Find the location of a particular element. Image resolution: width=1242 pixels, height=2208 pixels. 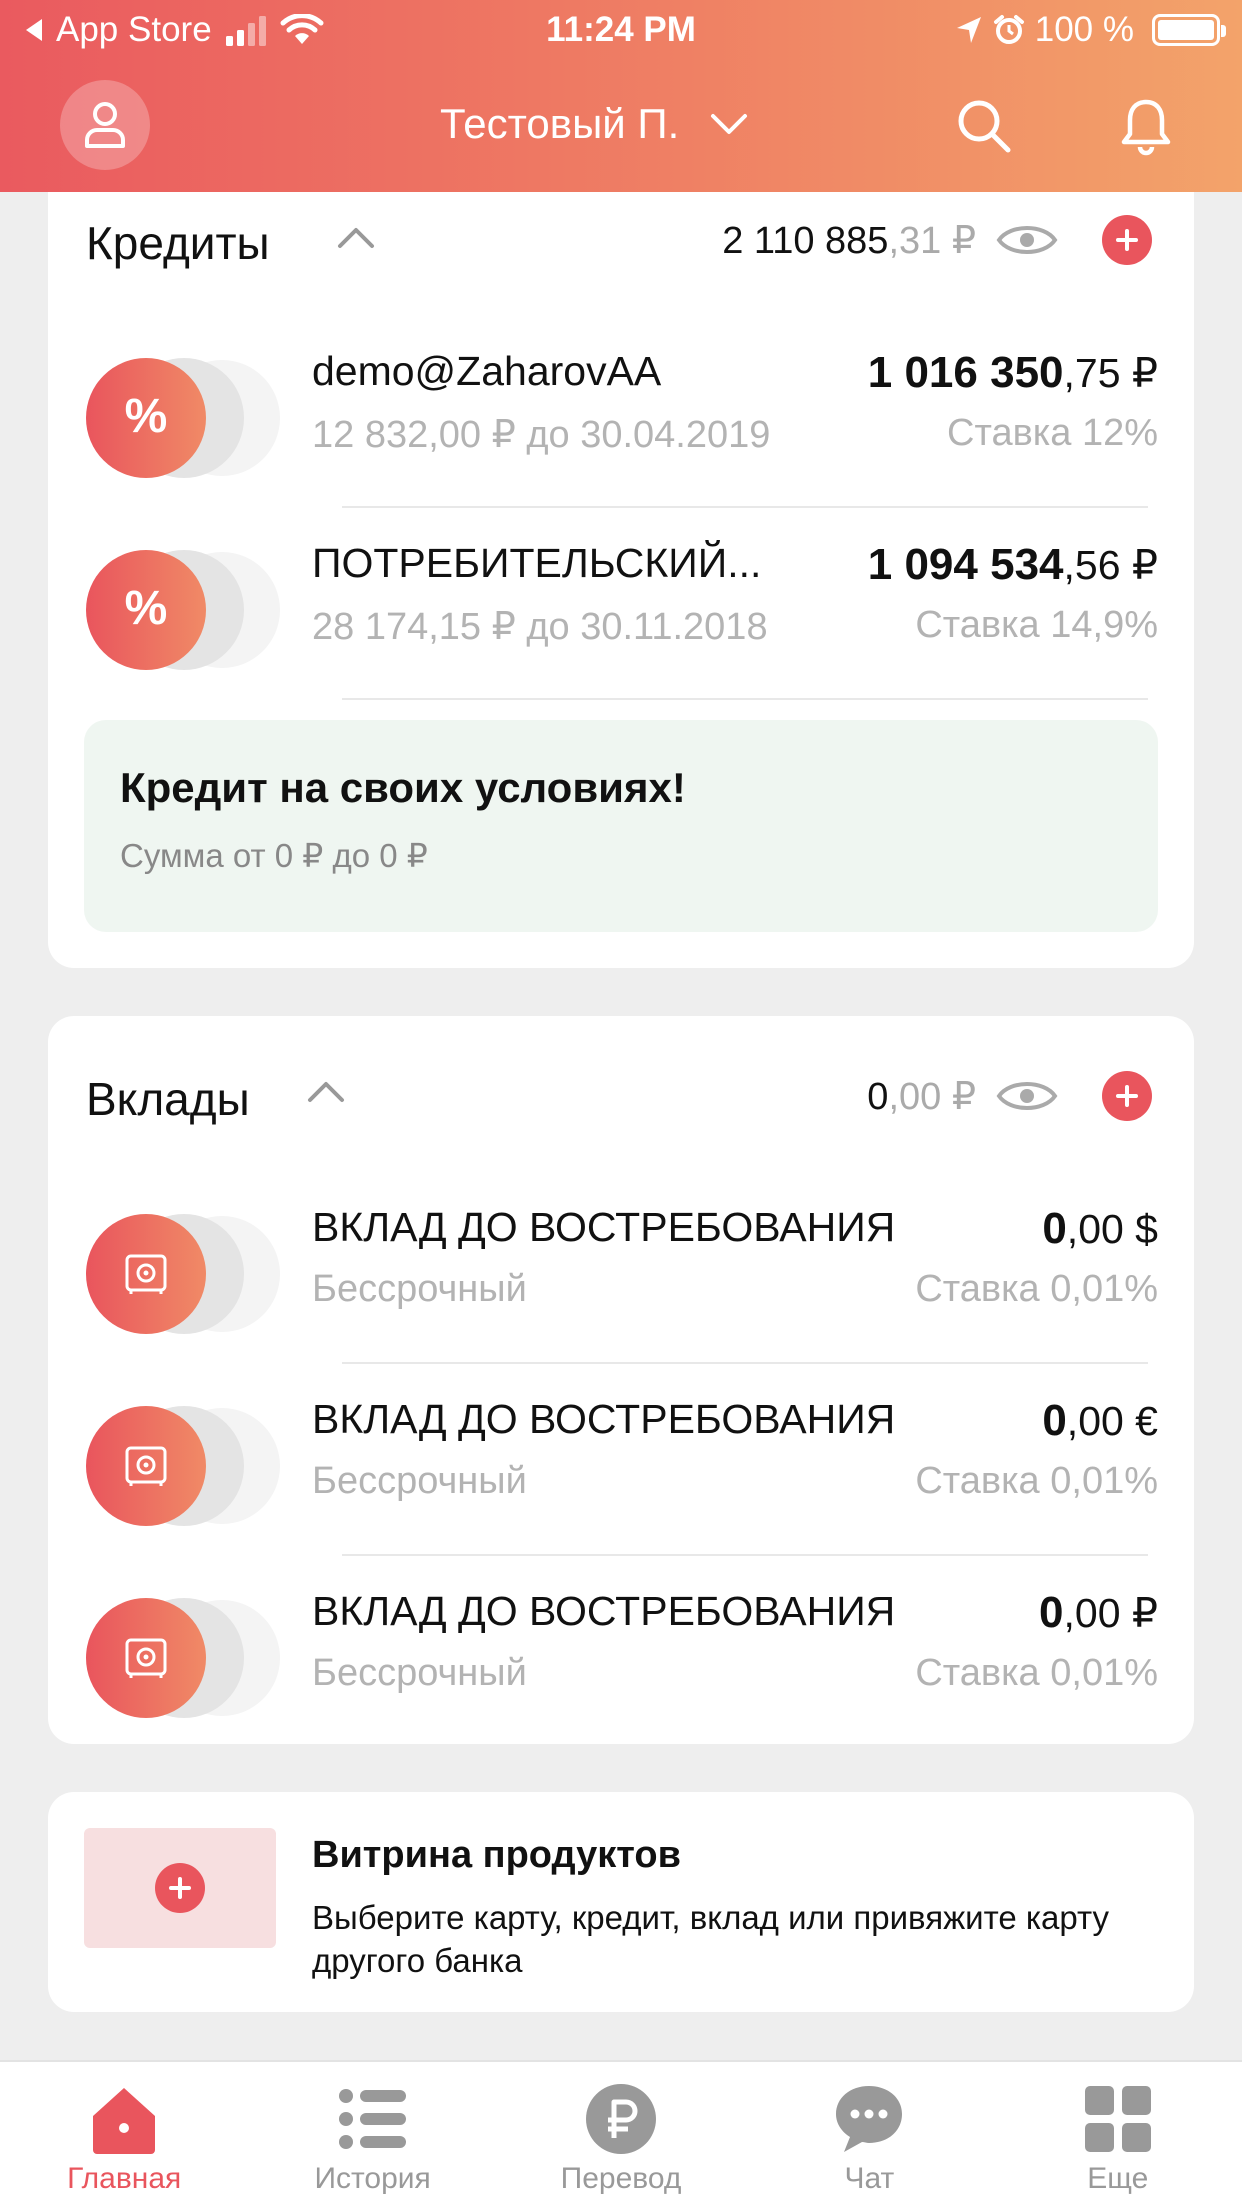

deposits-total: 0,00 ₽ is located at coordinates (921, 1097).